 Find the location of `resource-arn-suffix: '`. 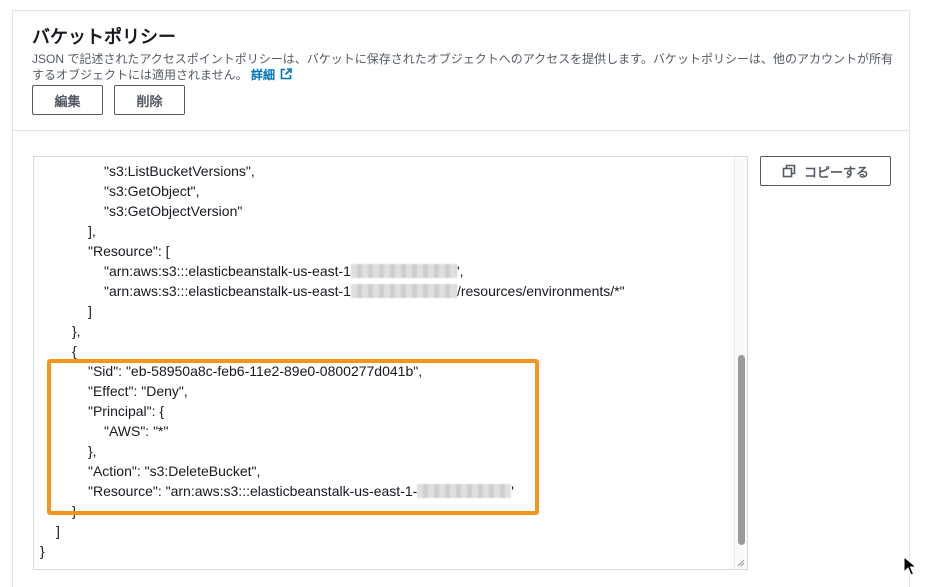

resource-arn-suffix: ' is located at coordinates (512, 491).